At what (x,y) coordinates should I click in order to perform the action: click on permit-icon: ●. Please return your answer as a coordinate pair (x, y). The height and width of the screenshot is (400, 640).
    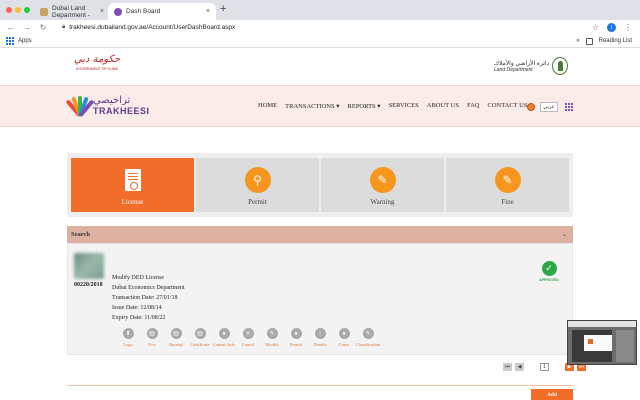
    Looking at the image, I should click on (296, 333).